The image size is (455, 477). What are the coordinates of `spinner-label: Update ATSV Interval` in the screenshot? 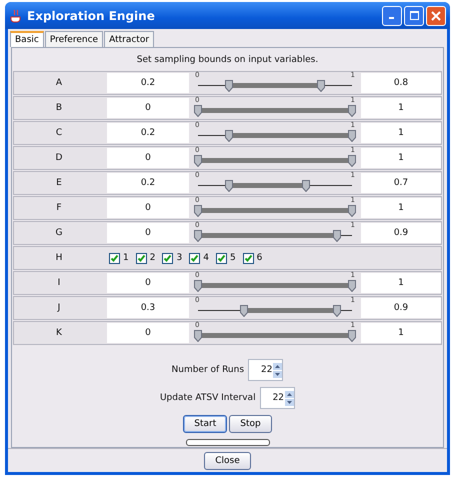 It's located at (208, 398).